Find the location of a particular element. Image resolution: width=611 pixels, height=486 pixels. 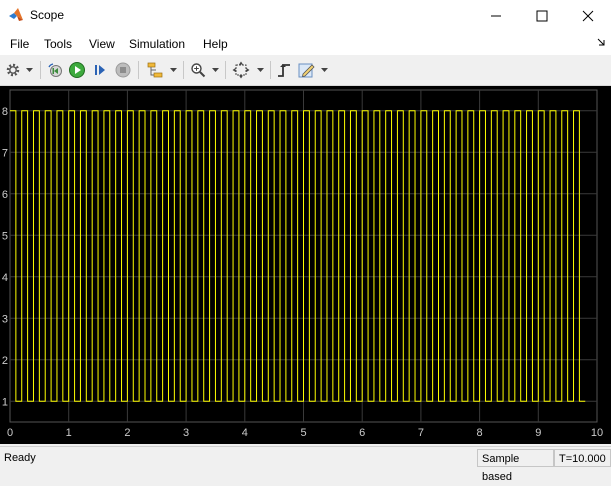

minimize-icon is located at coordinates (496, 15).